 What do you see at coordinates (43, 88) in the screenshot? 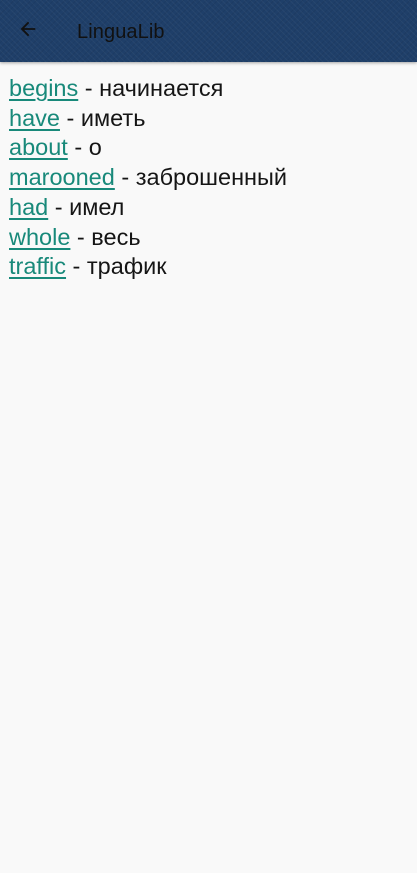
I see `word-link: begins` at bounding box center [43, 88].